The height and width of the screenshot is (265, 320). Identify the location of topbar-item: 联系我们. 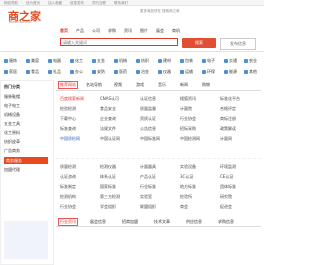
(121, 3).